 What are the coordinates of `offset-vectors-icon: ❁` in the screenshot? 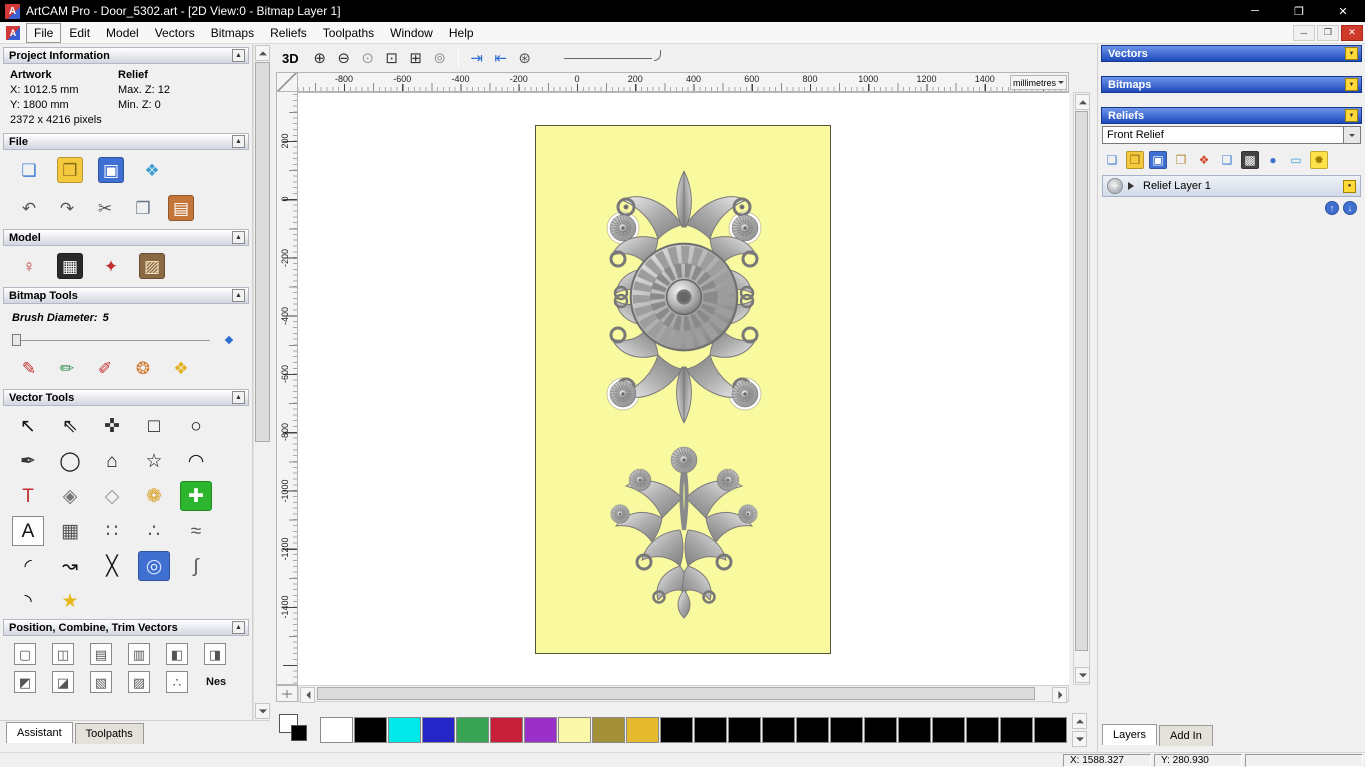 It's located at (154, 496).